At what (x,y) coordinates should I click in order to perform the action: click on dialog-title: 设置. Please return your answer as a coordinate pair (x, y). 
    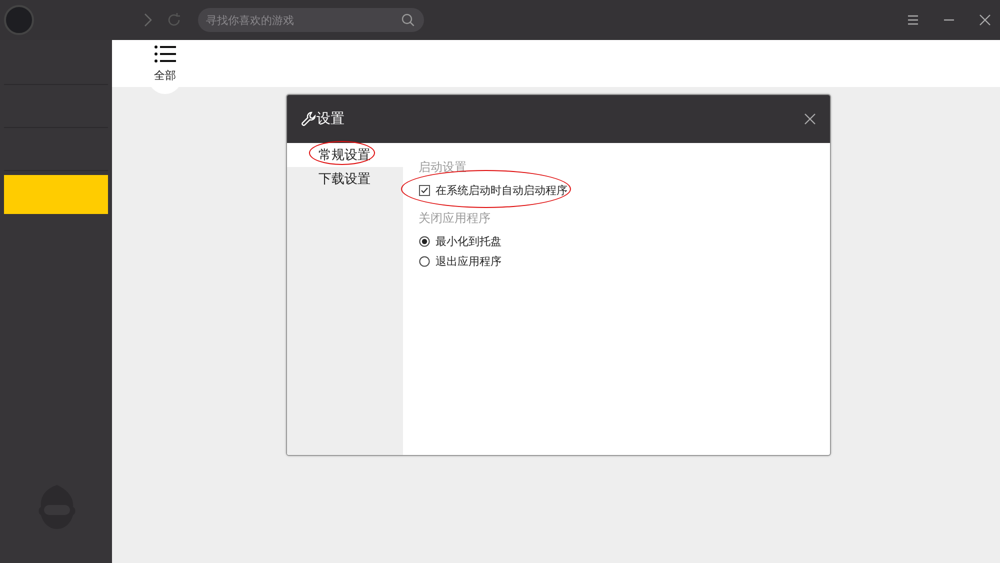
    Looking at the image, I should click on (330, 119).